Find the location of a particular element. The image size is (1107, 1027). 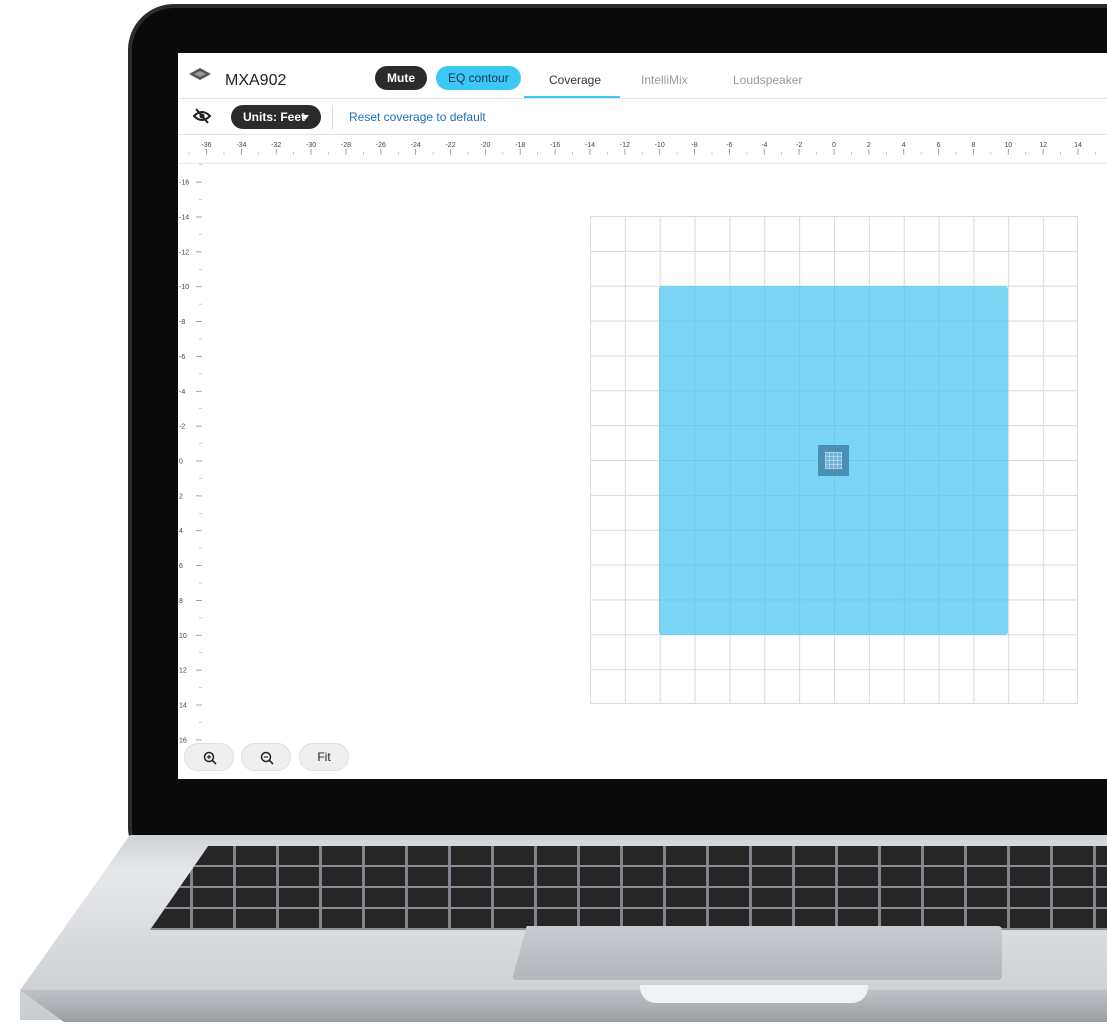

ruler-y-tick-label: 6 is located at coordinates (181, 566).